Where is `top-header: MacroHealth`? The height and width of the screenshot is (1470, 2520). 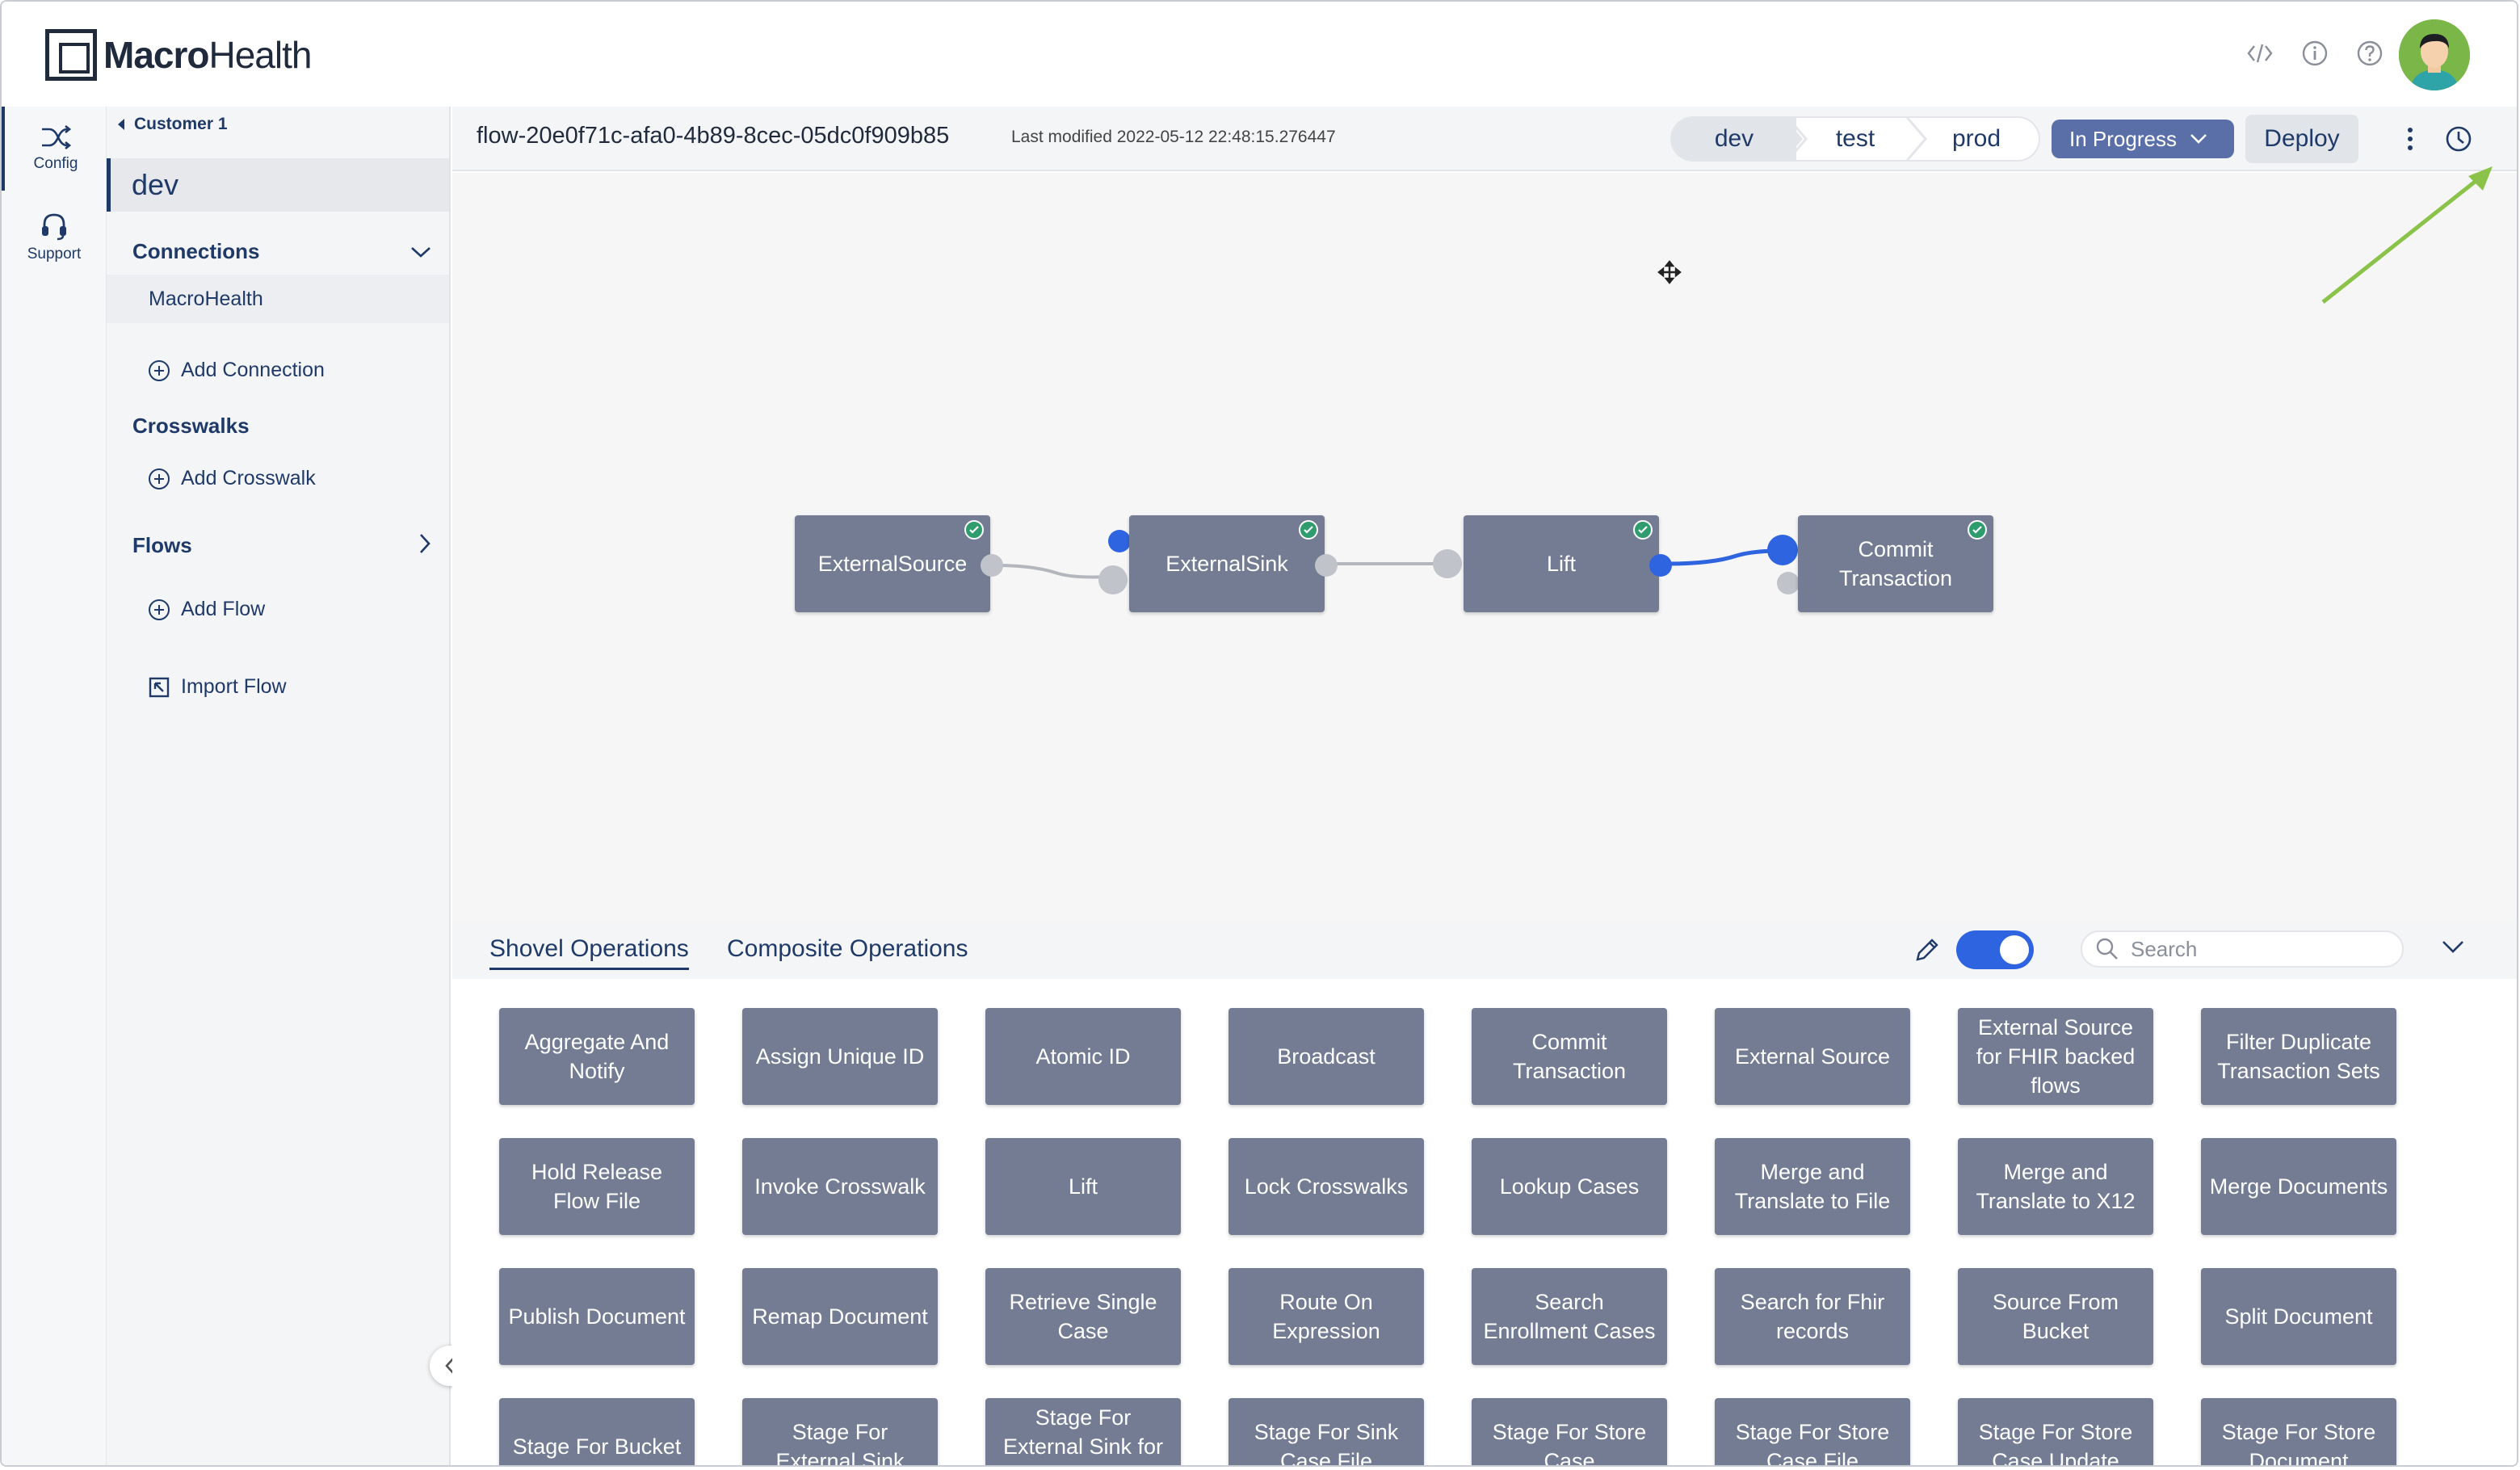 top-header: MacroHealth is located at coordinates (1260, 55).